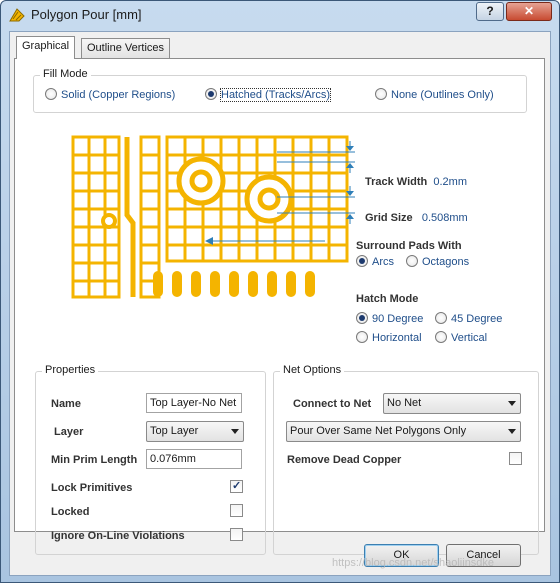 Image resolution: width=560 pixels, height=583 pixels. I want to click on pour-over-select: Pour Over Same Net Polygons Only, so click(403, 431).